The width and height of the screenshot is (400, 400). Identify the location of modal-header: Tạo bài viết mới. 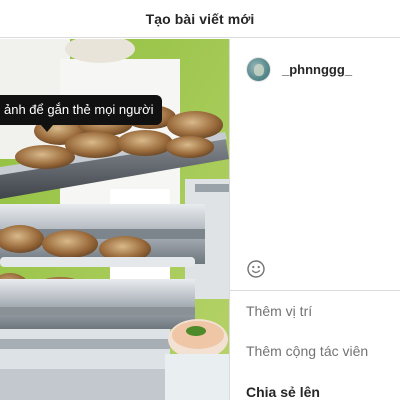
(200, 19).